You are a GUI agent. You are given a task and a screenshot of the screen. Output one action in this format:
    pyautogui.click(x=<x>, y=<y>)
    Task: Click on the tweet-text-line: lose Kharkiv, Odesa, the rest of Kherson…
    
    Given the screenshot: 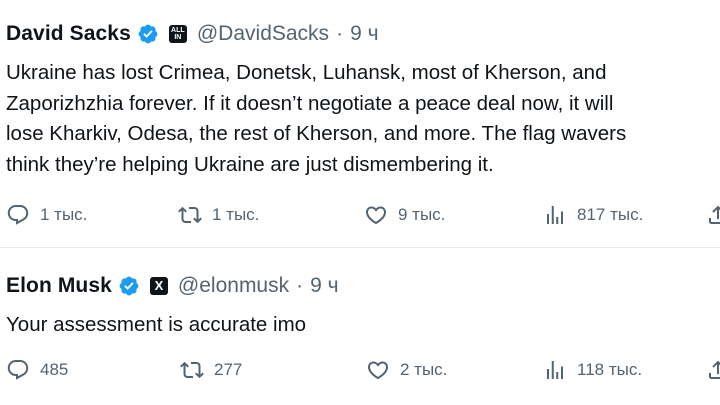 What is the action you would take?
    pyautogui.click(x=316, y=133)
    